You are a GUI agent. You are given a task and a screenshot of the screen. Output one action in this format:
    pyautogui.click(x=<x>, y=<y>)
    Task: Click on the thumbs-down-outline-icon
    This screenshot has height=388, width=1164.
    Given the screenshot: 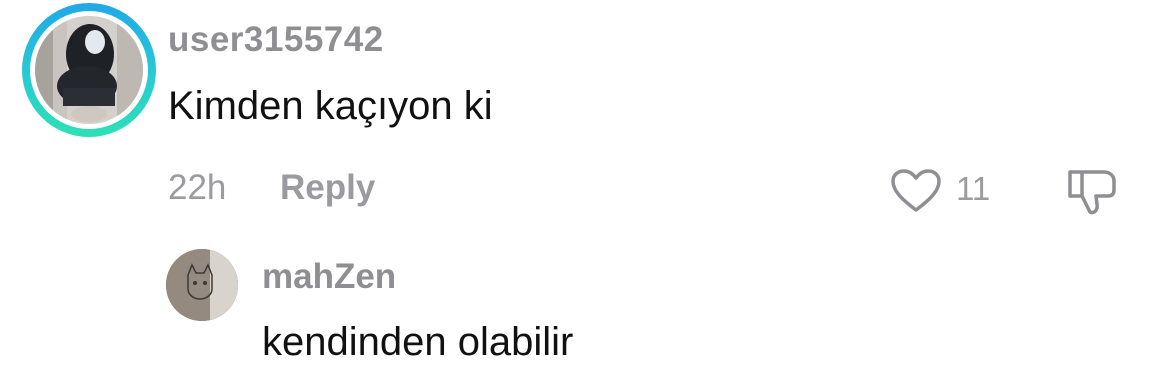 What is the action you would take?
    pyautogui.click(x=1093, y=190)
    